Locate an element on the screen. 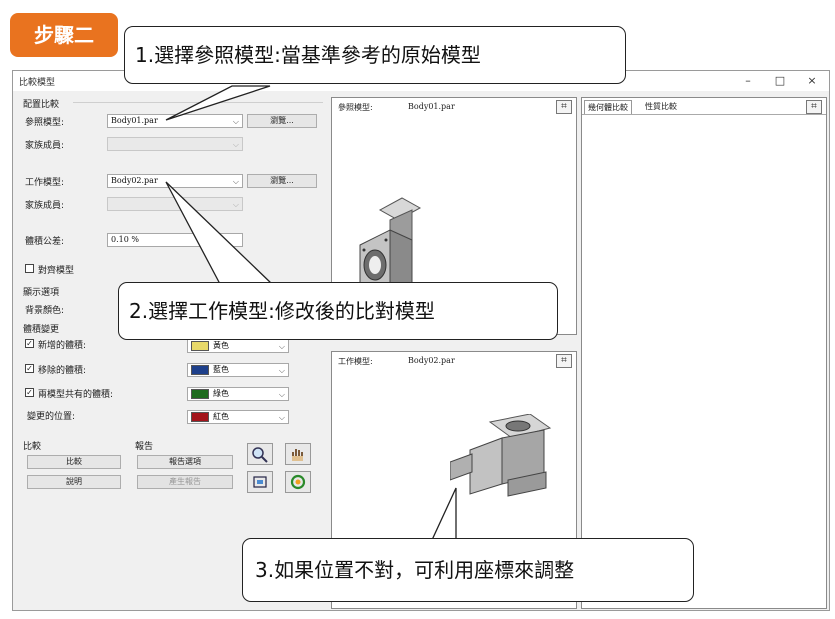  callout-3: 3.如果位置不對，可利用座標來調整 is located at coordinates (468, 570).